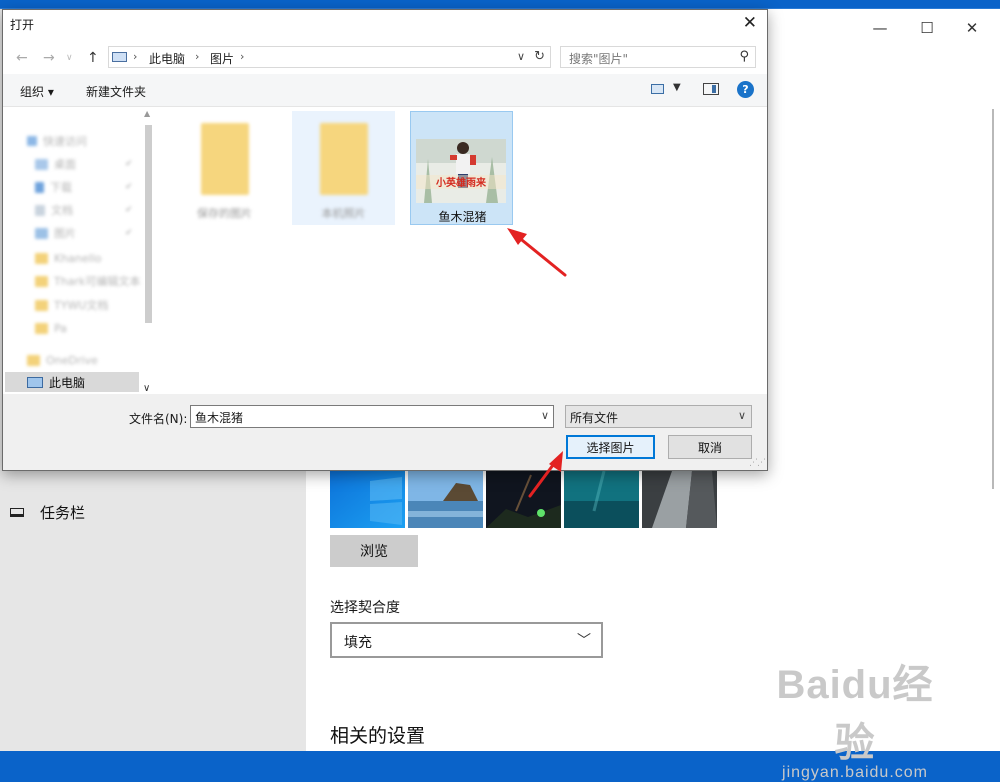  What do you see at coordinates (710, 447) in the screenshot?
I see `cancel-button: 取消` at bounding box center [710, 447].